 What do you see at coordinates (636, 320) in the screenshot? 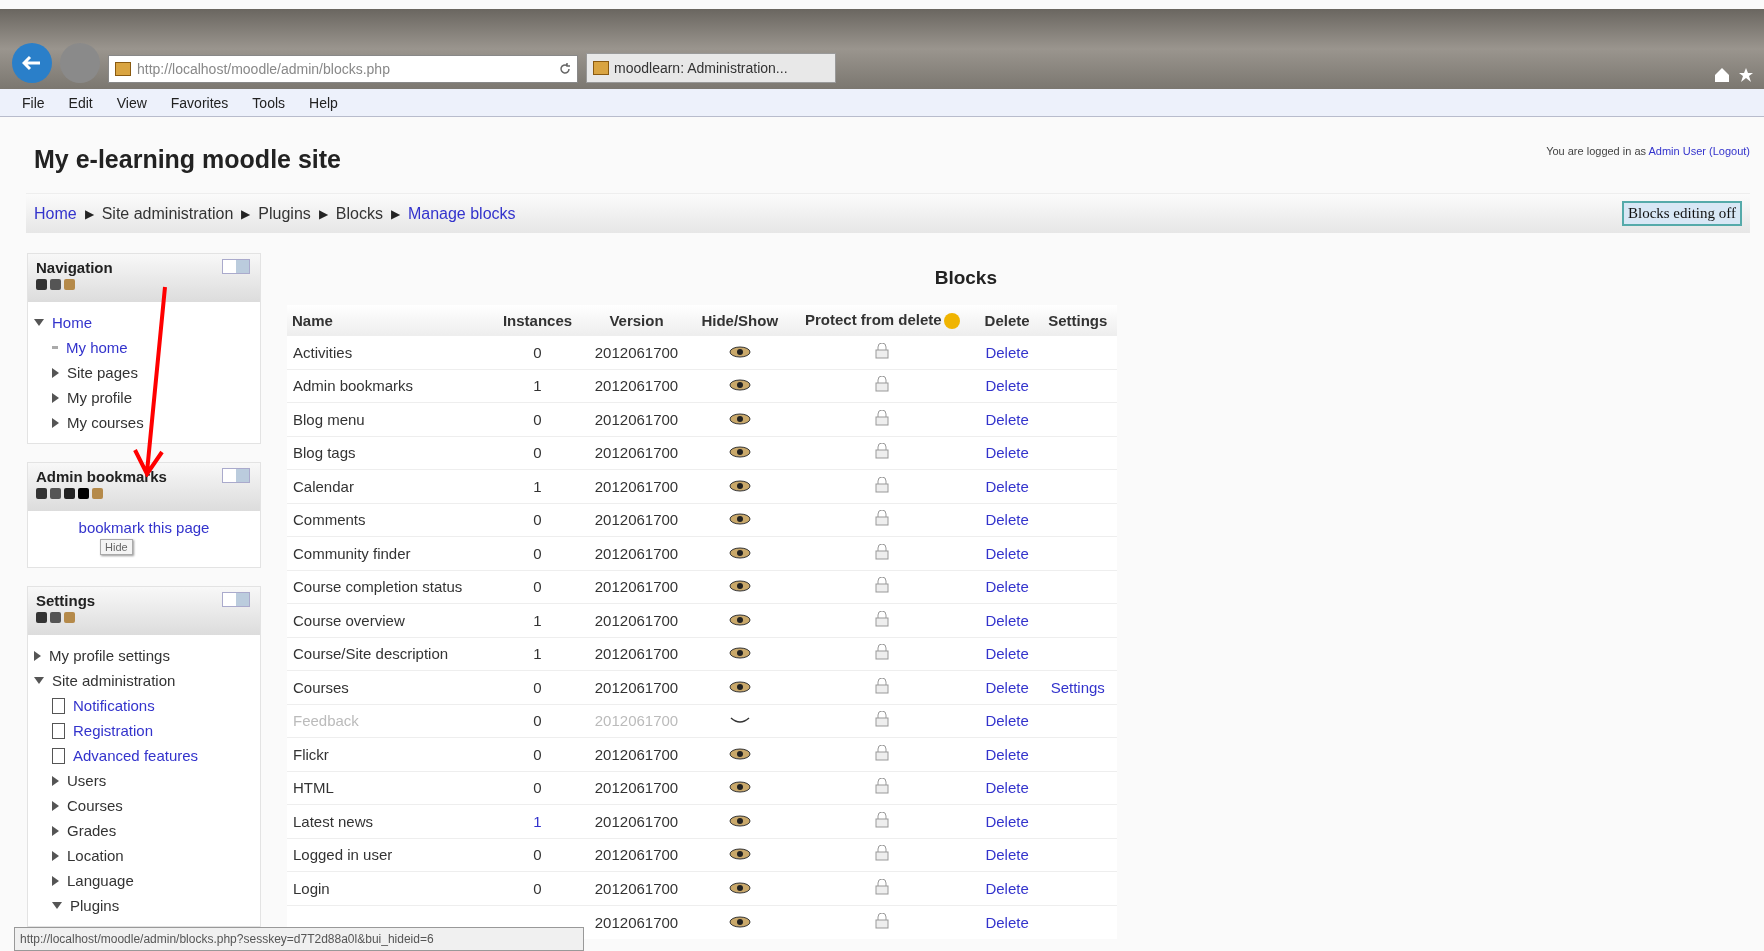
I see `column-header: Version` at bounding box center [636, 320].